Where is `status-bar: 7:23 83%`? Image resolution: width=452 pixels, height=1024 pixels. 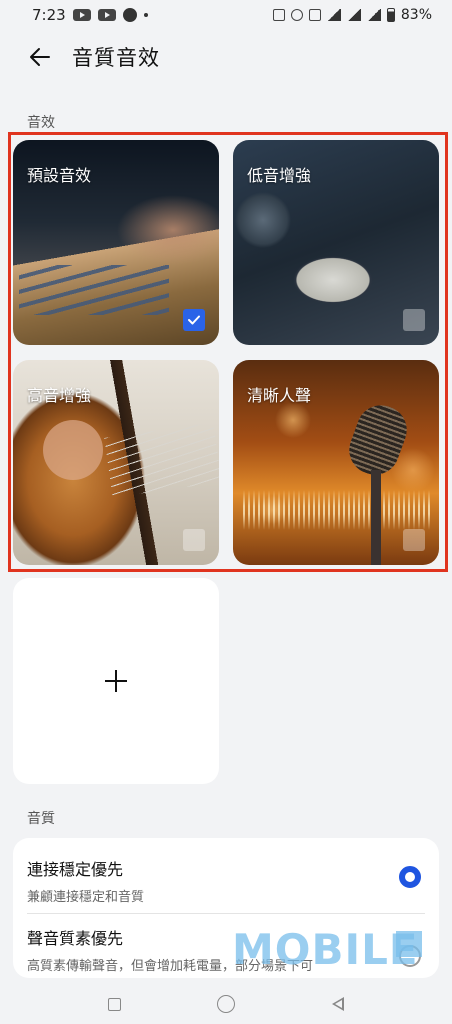 status-bar: 7:23 83% is located at coordinates (226, 15).